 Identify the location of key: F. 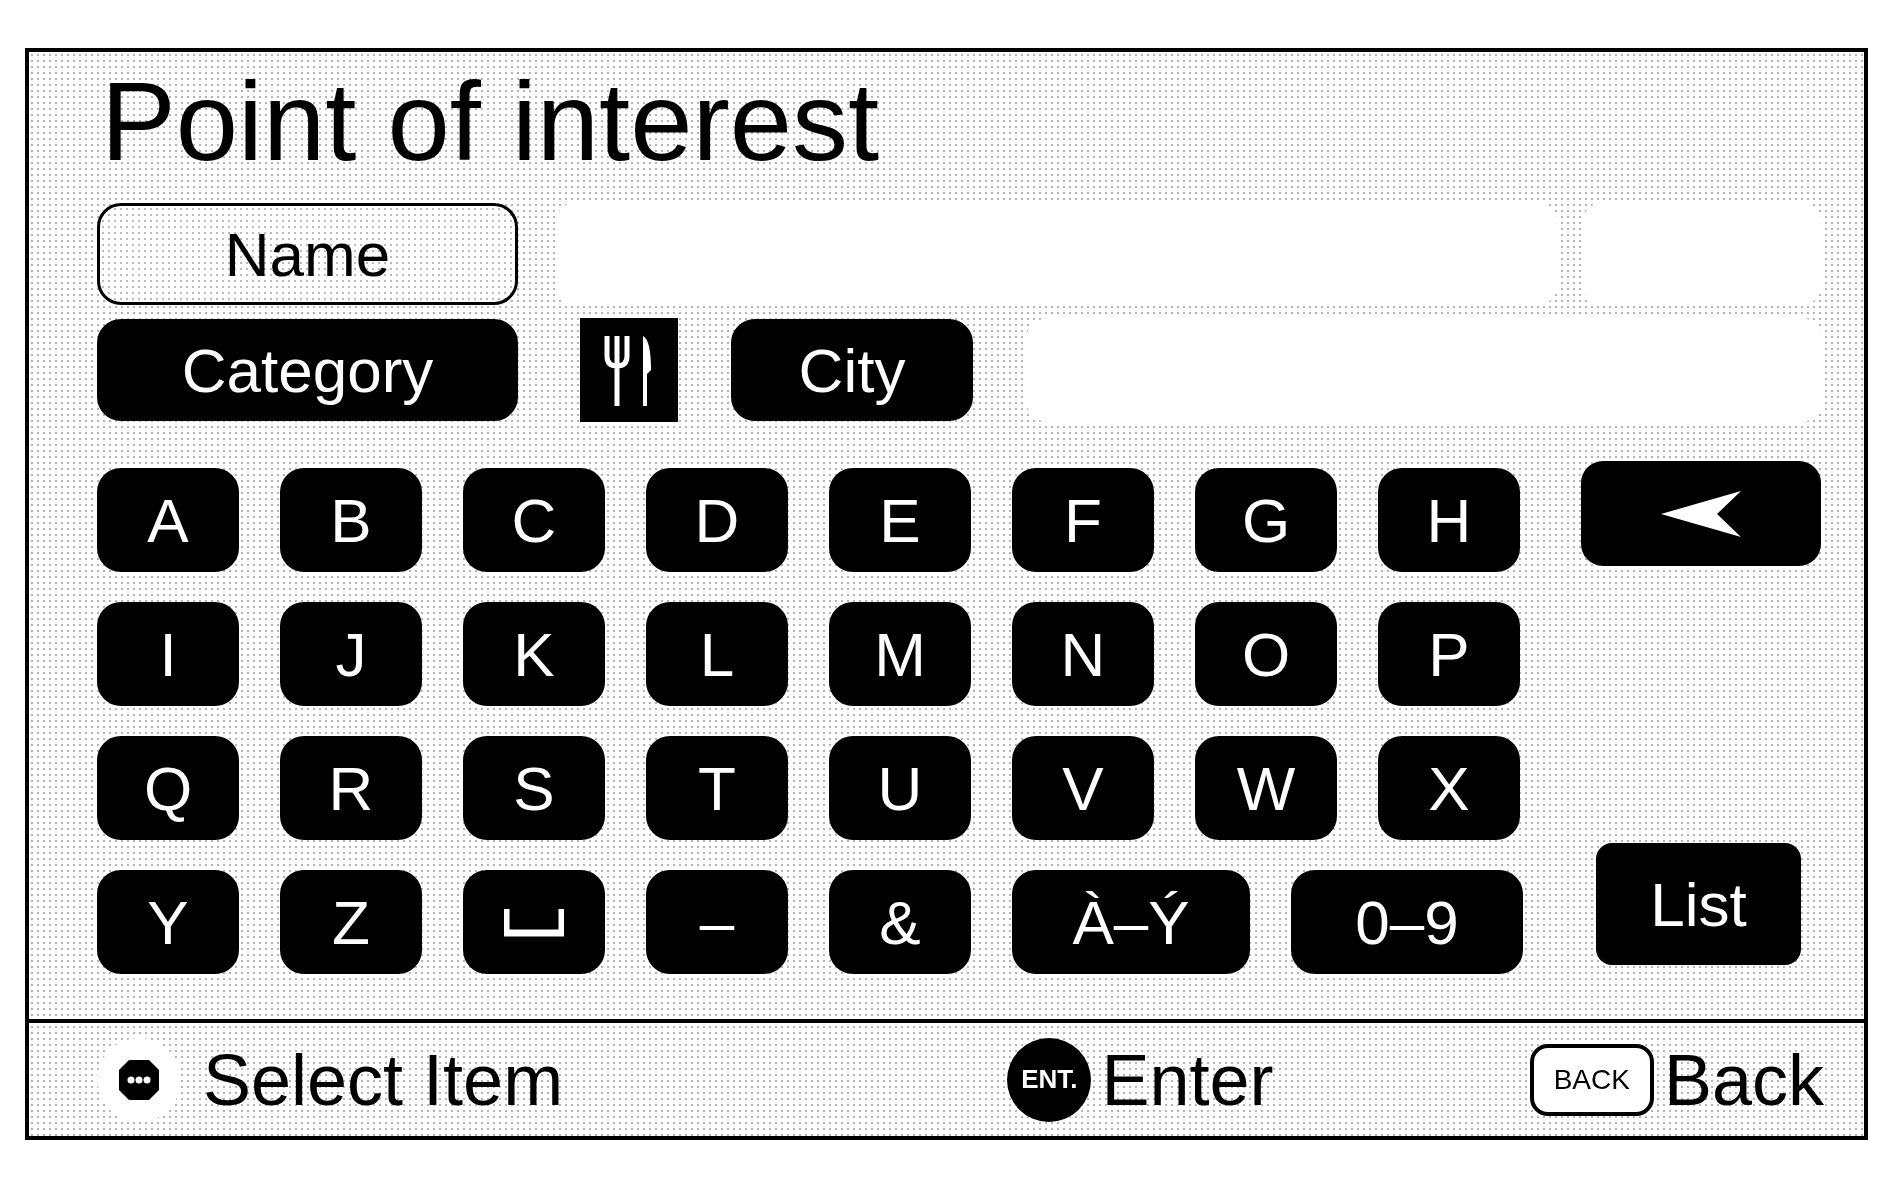
(1083, 520).